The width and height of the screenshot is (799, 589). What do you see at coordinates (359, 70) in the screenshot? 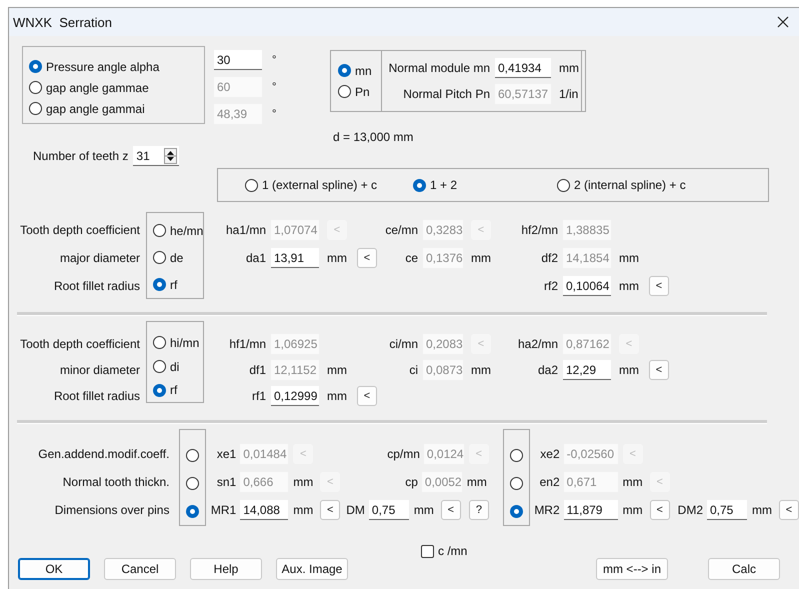
I see `radio-option: mn` at bounding box center [359, 70].